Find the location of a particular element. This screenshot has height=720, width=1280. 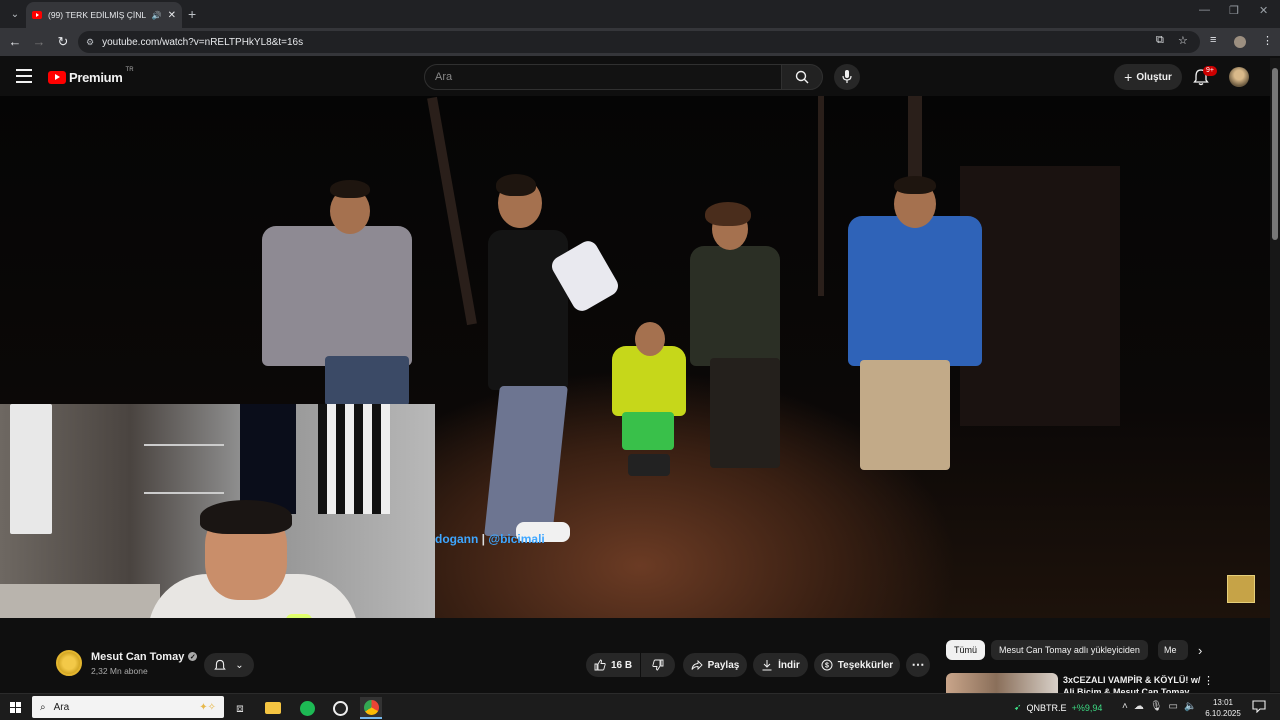

thanks-label: Teşekkürler is located at coordinates (865, 665).